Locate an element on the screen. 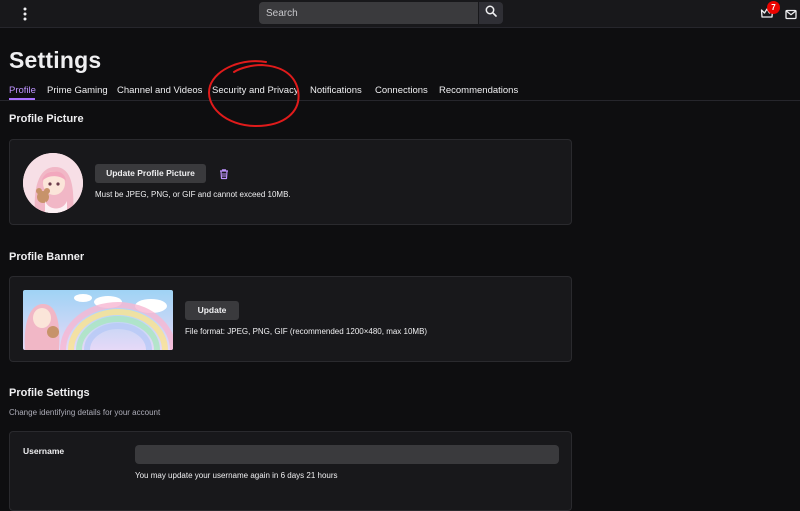 The image size is (800, 511). whispers-button is located at coordinates (791, 13).